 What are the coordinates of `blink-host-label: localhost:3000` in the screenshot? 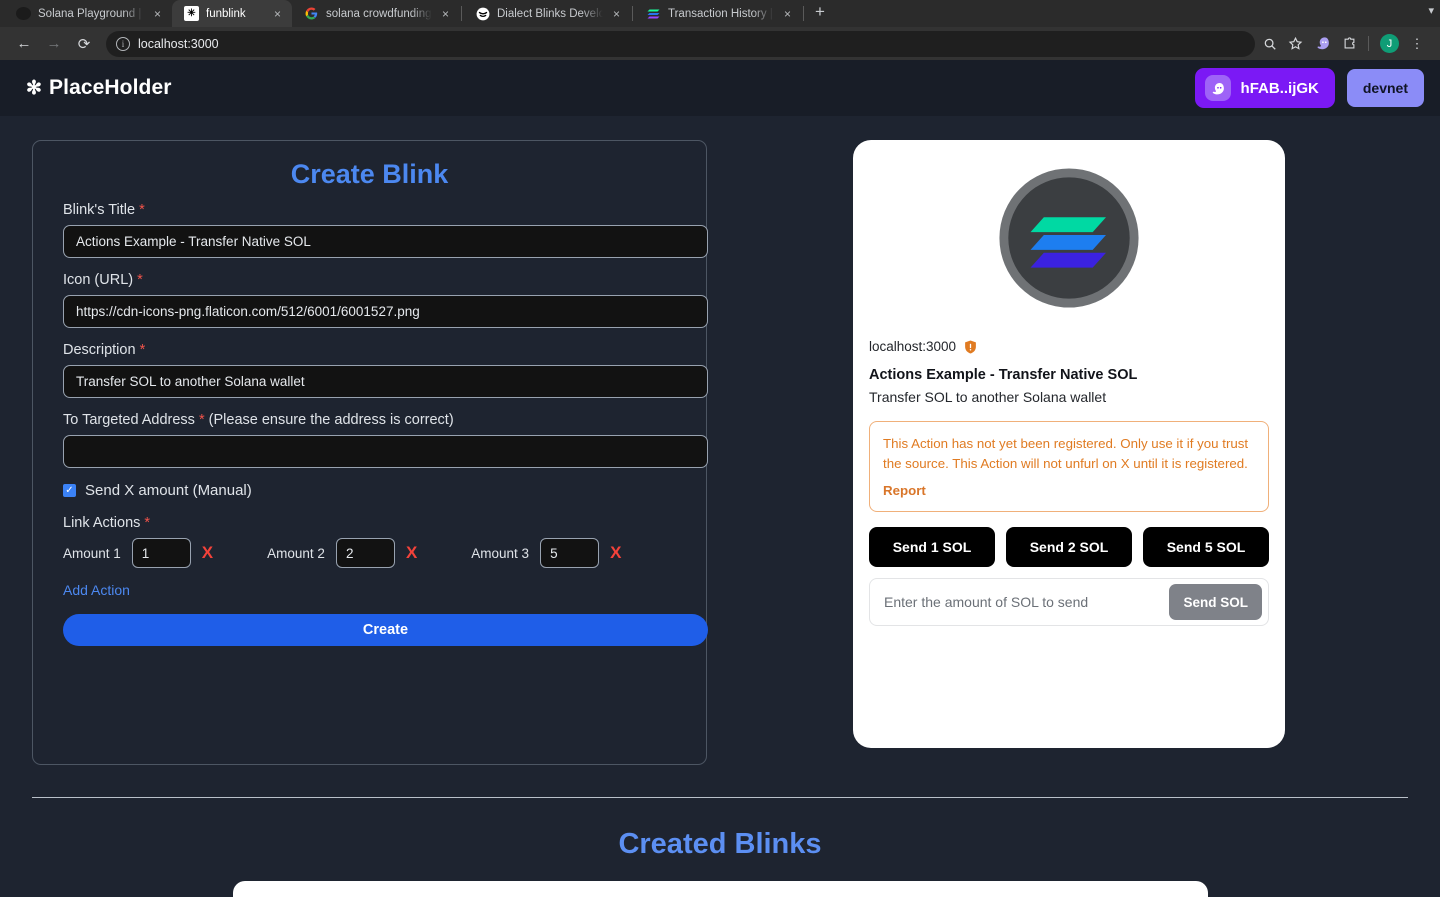 It's located at (913, 346).